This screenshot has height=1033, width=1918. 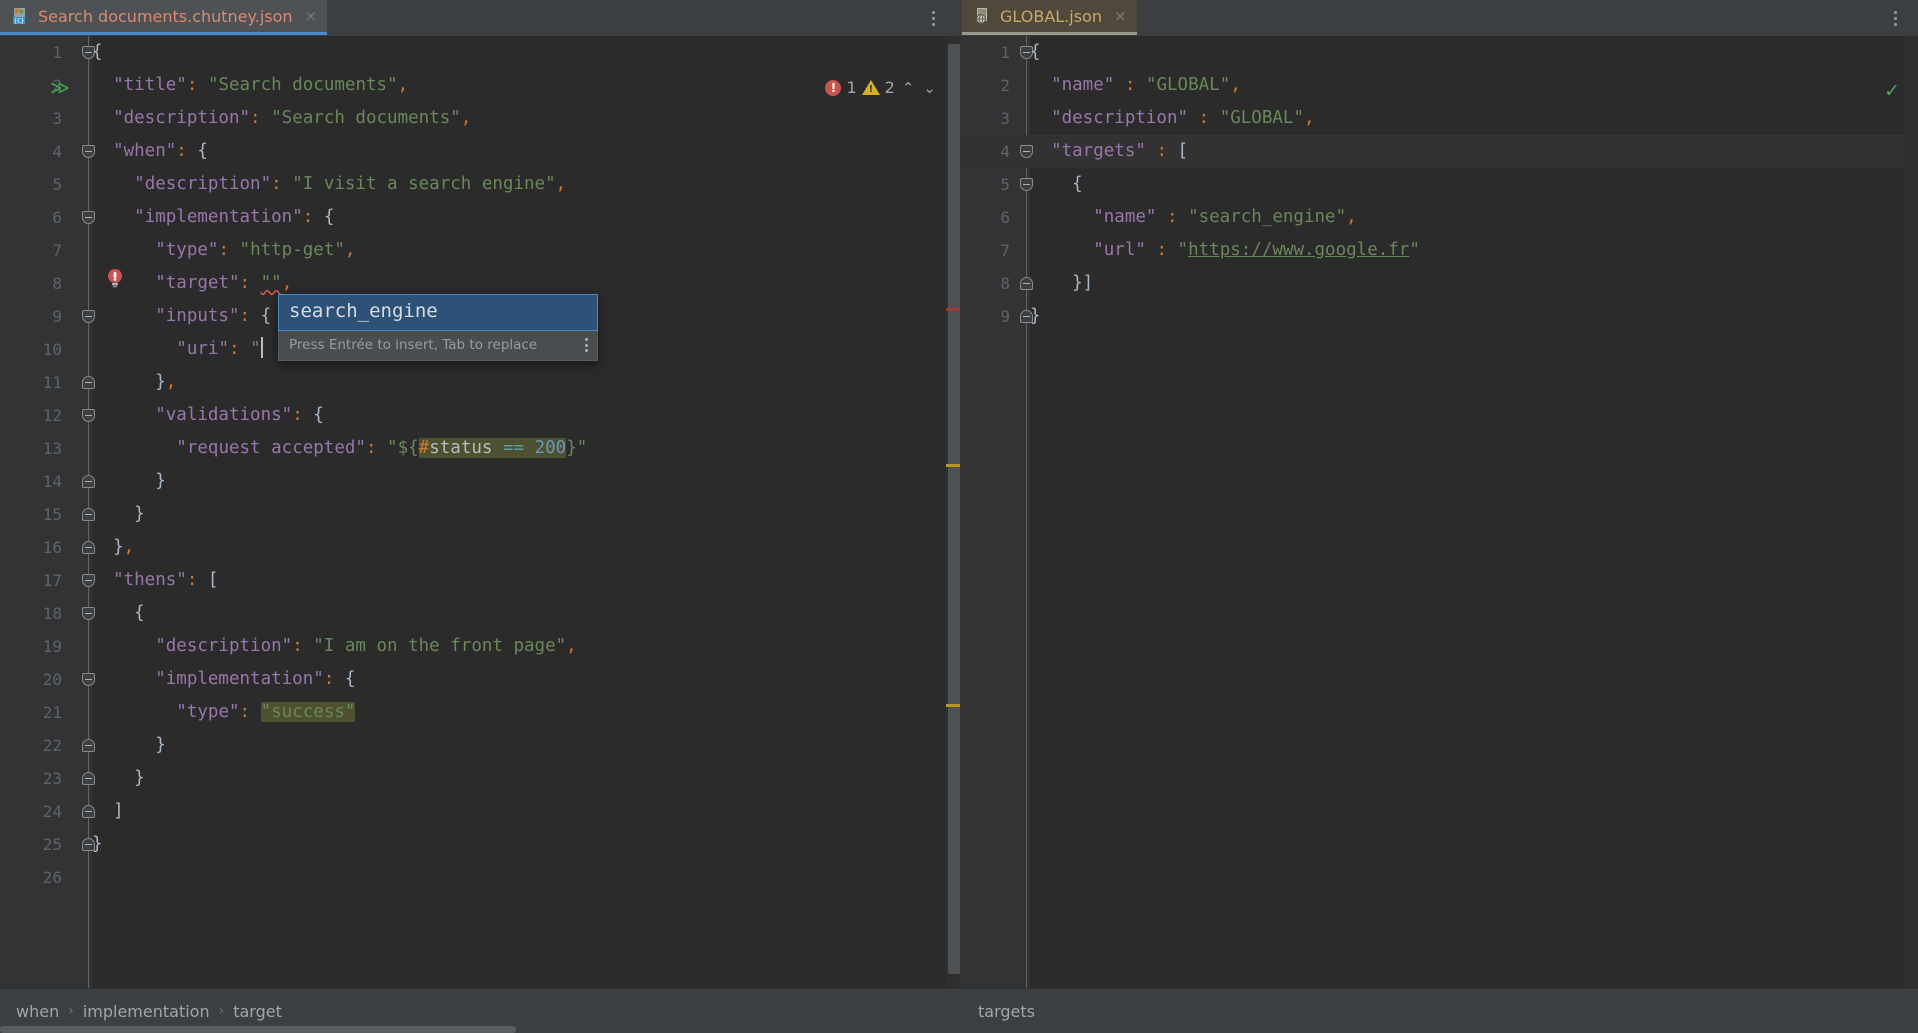 What do you see at coordinates (438, 312) in the screenshot?
I see `completion-item-search-engine: search_engine` at bounding box center [438, 312].